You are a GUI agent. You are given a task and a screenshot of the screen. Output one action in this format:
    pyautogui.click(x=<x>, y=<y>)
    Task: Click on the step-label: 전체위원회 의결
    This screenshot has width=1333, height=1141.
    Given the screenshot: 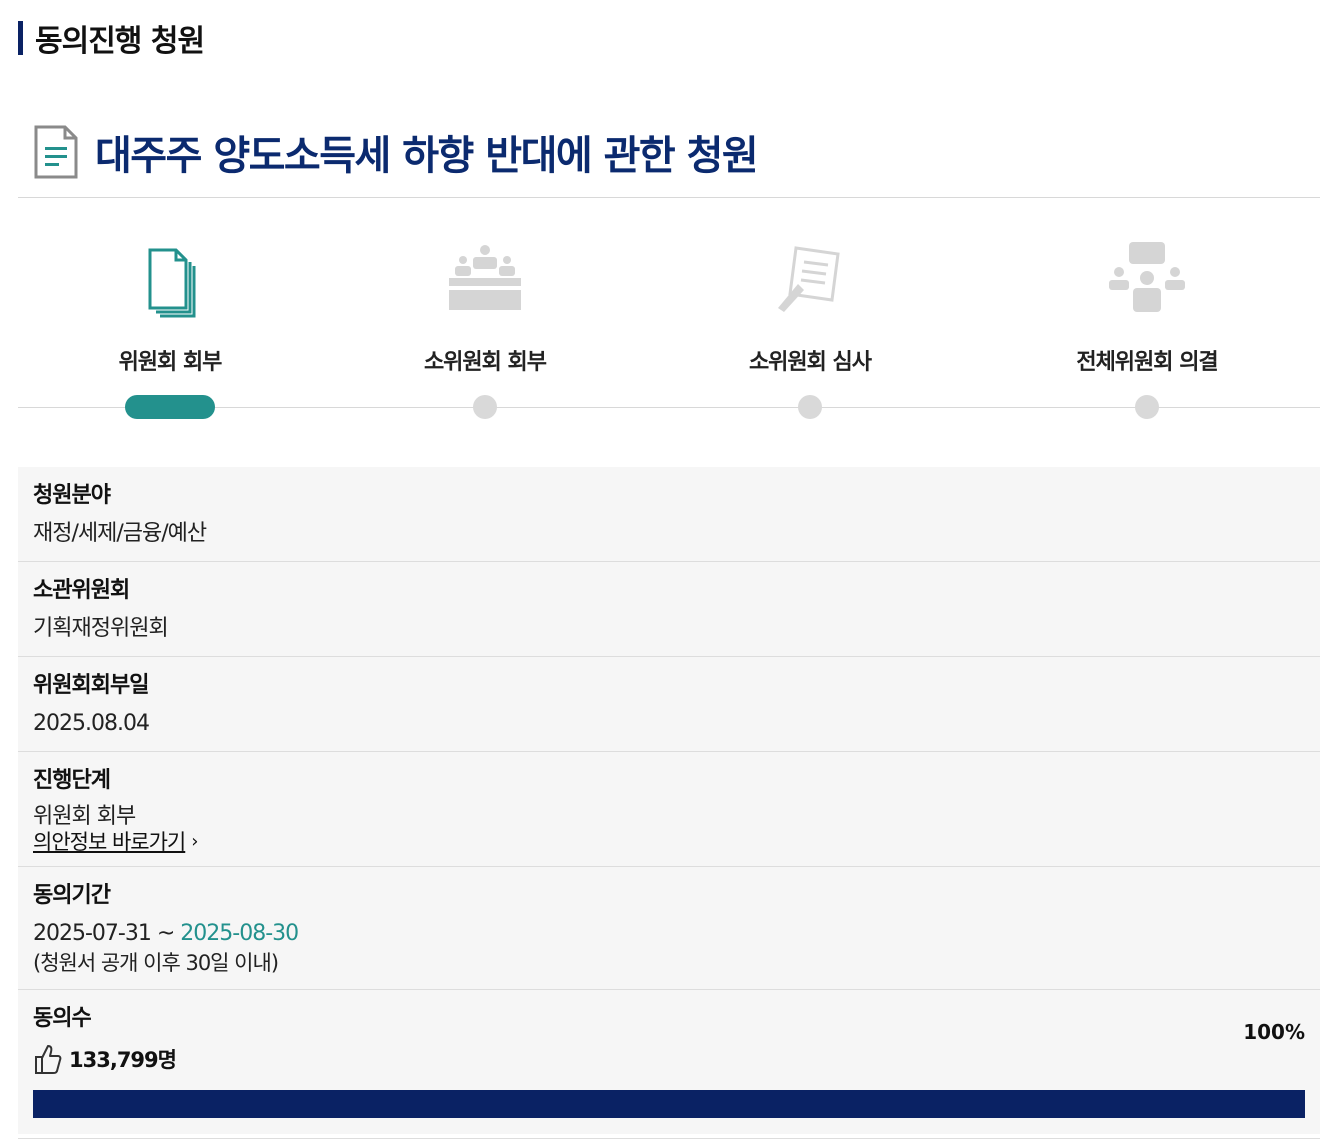 What is the action you would take?
    pyautogui.click(x=1147, y=362)
    